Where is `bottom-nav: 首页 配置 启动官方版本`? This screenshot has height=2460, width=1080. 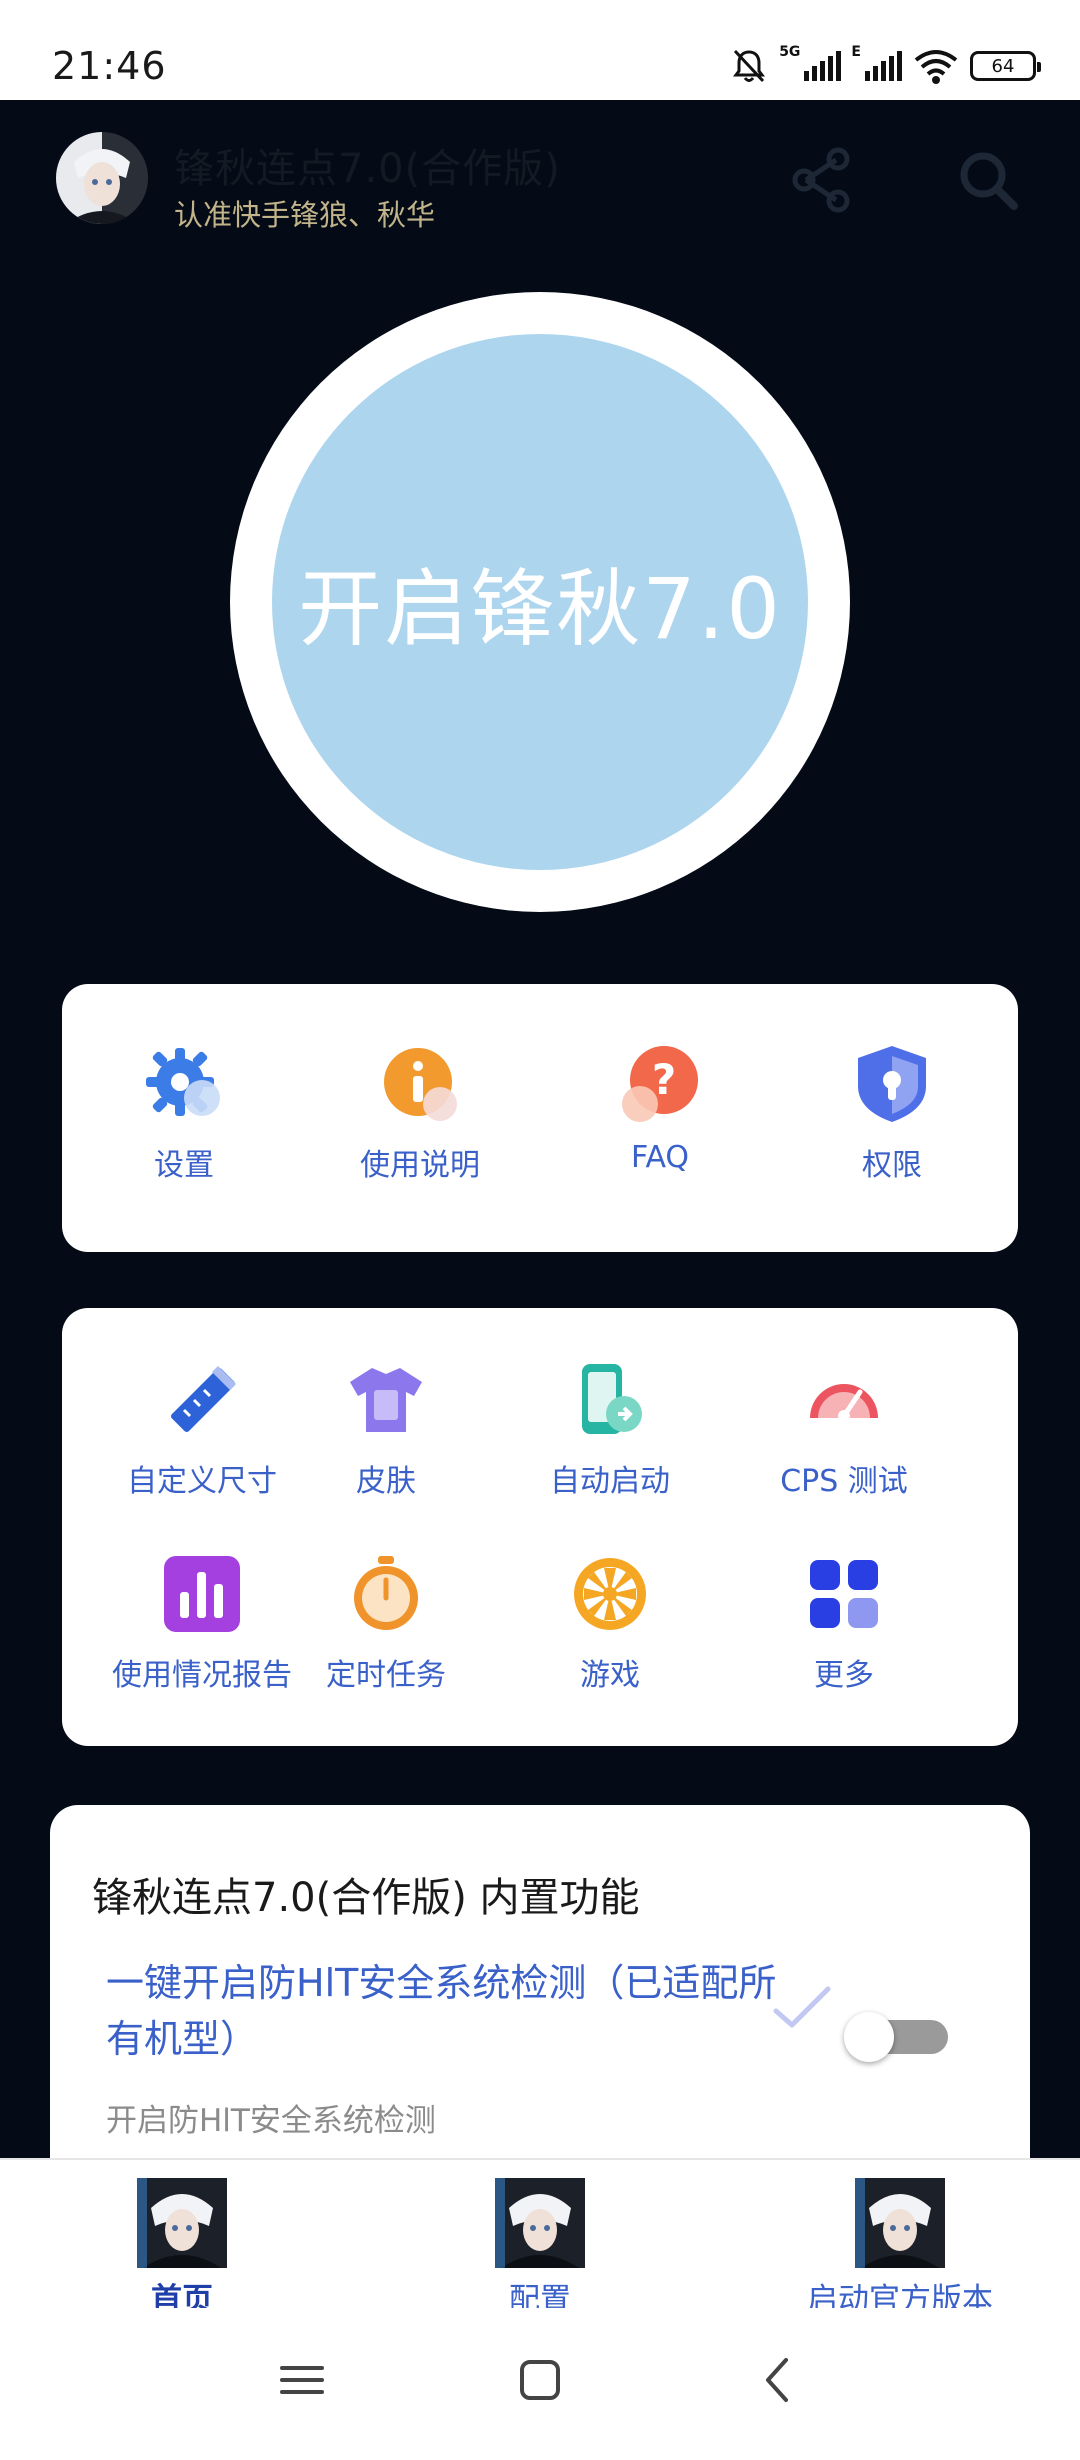
bottom-nav: 首页 配置 启动官方版本 is located at coordinates (540, 2238).